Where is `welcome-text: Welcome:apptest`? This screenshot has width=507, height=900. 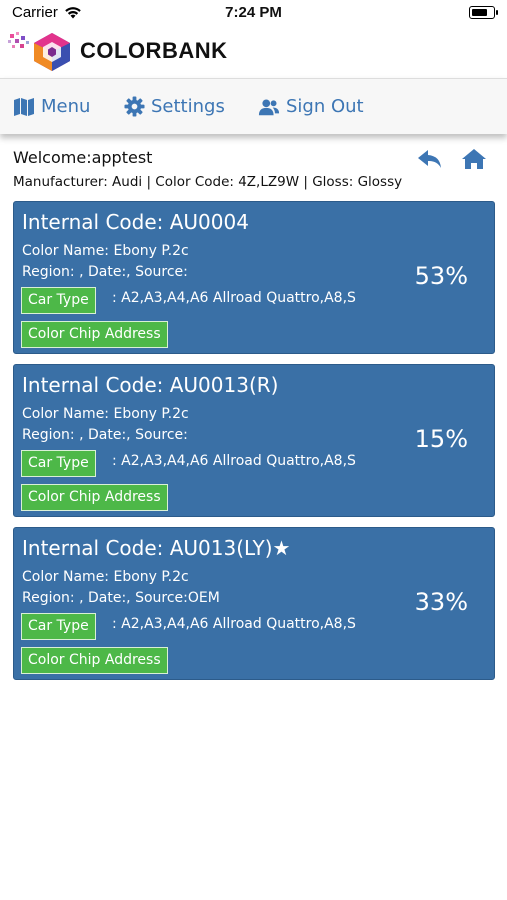
welcome-text: Welcome:apptest is located at coordinates (83, 157).